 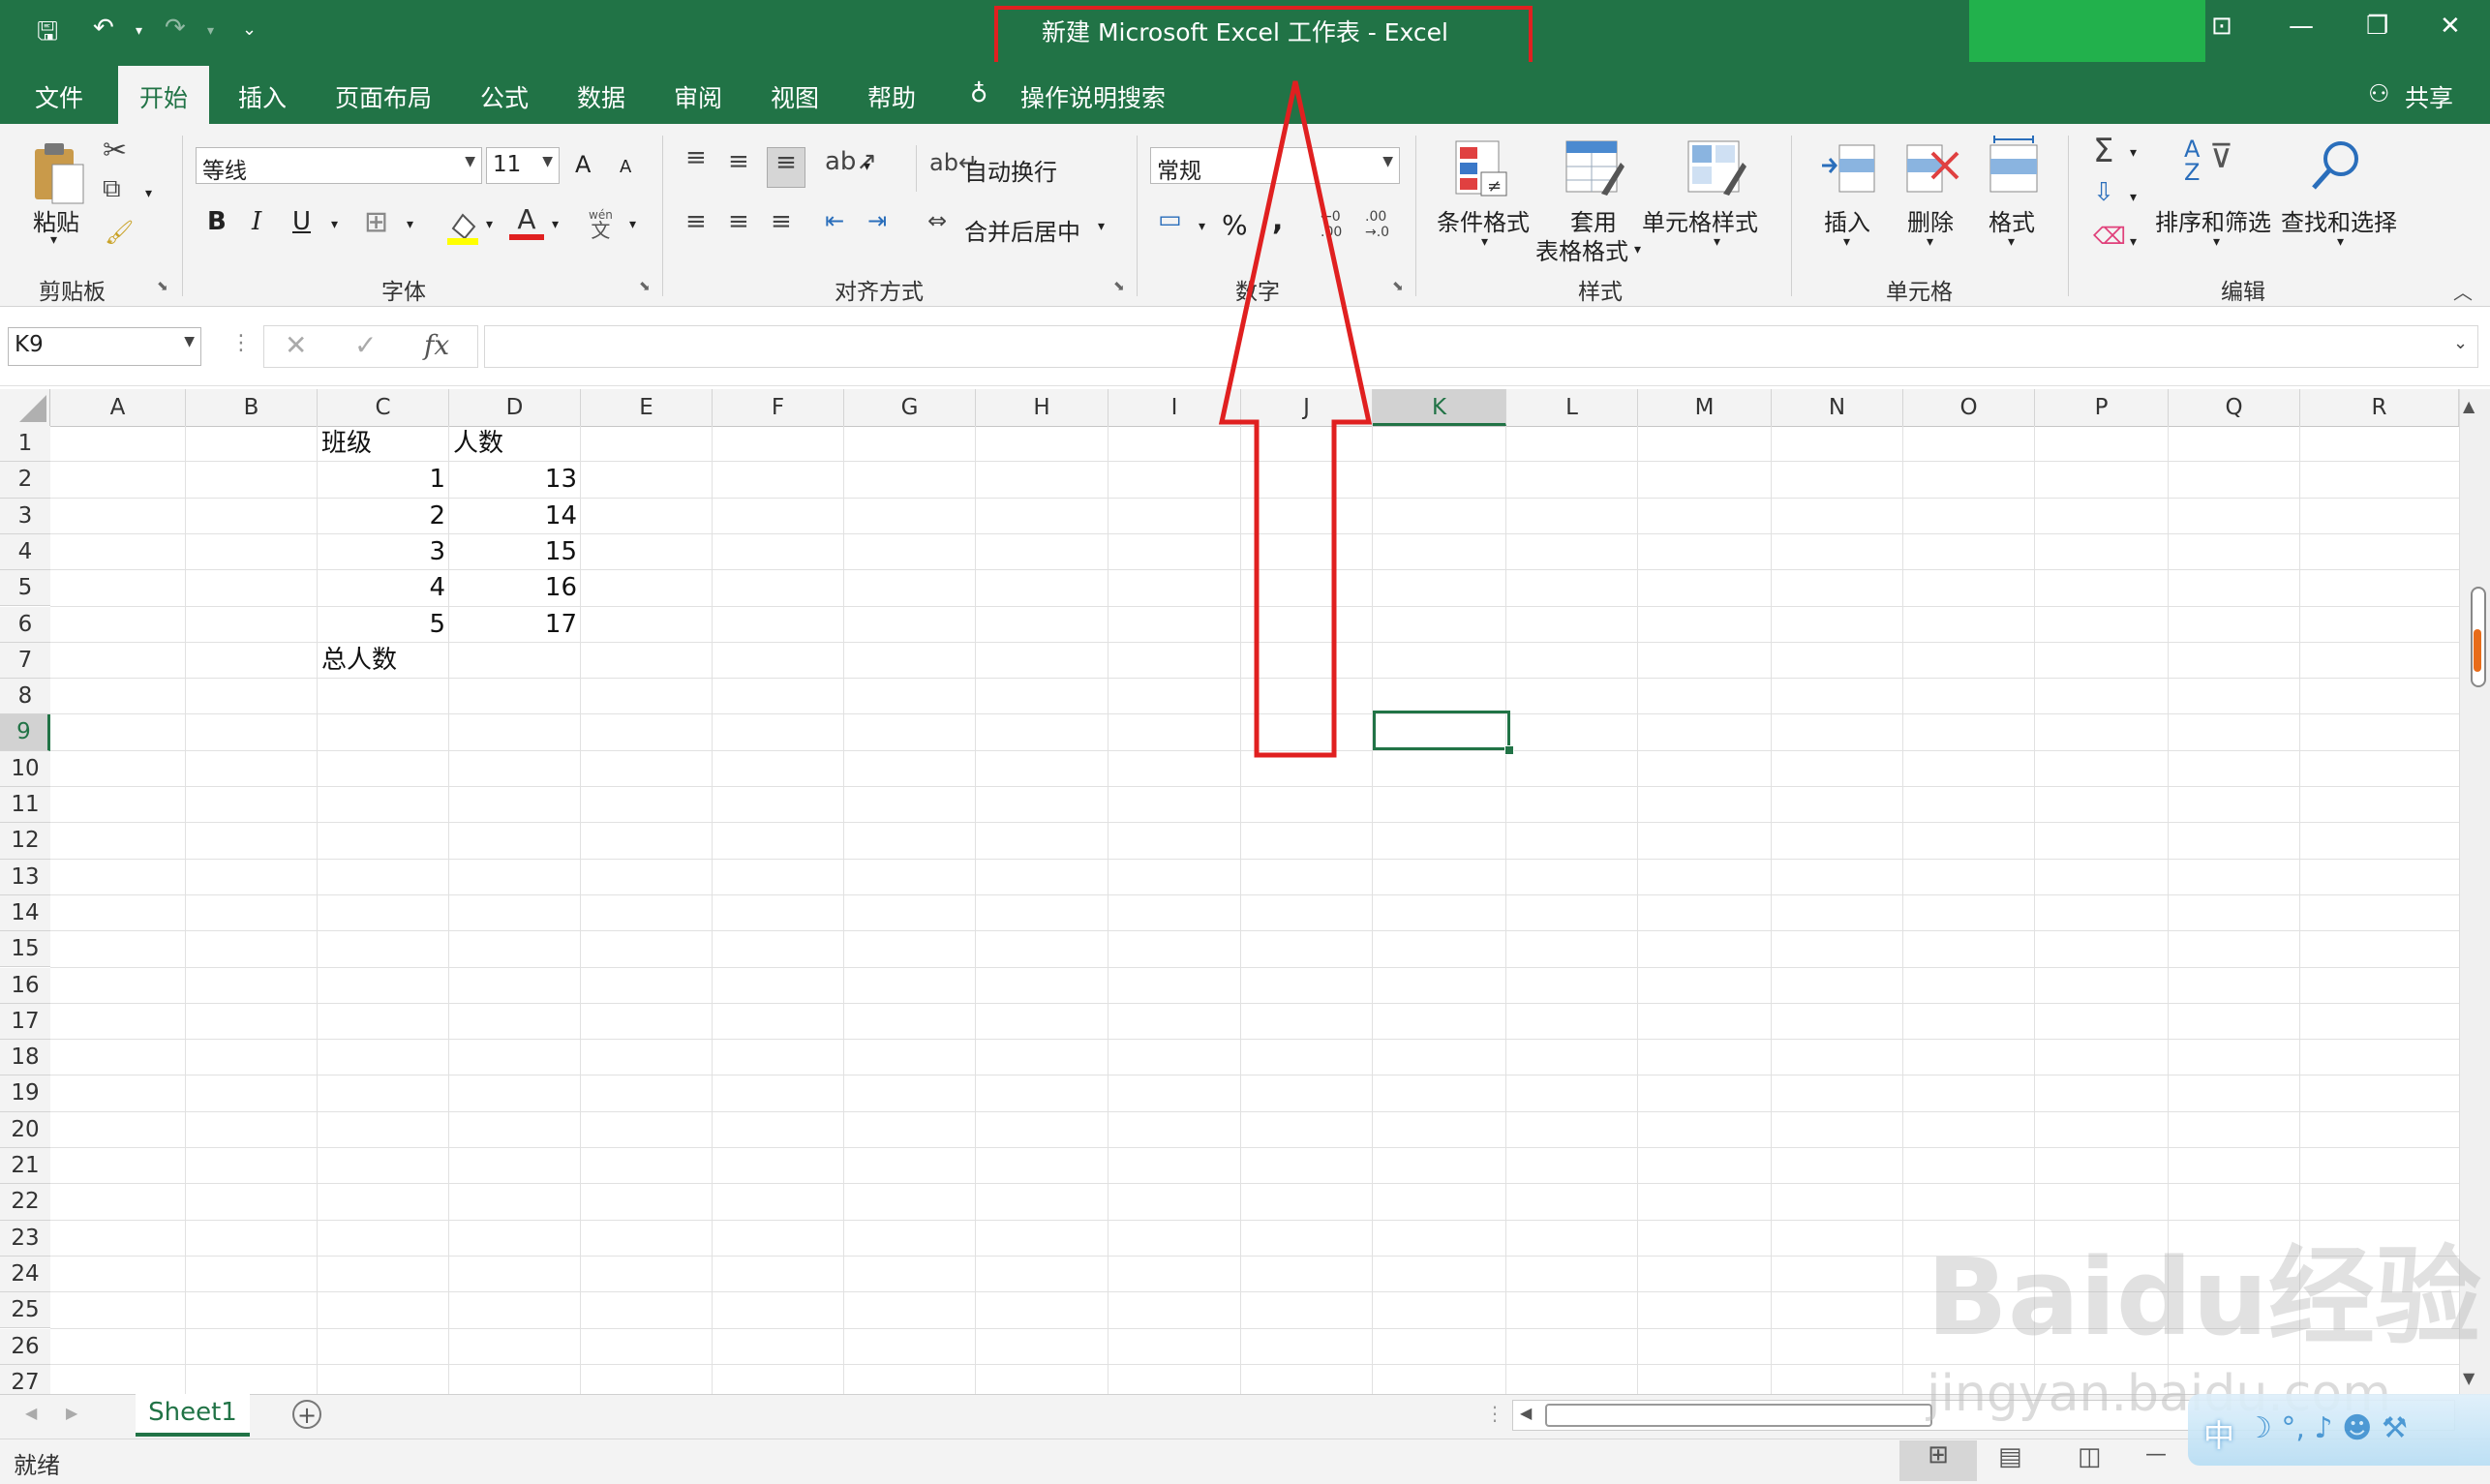 What do you see at coordinates (647, 407) in the screenshot?
I see `column-header: E` at bounding box center [647, 407].